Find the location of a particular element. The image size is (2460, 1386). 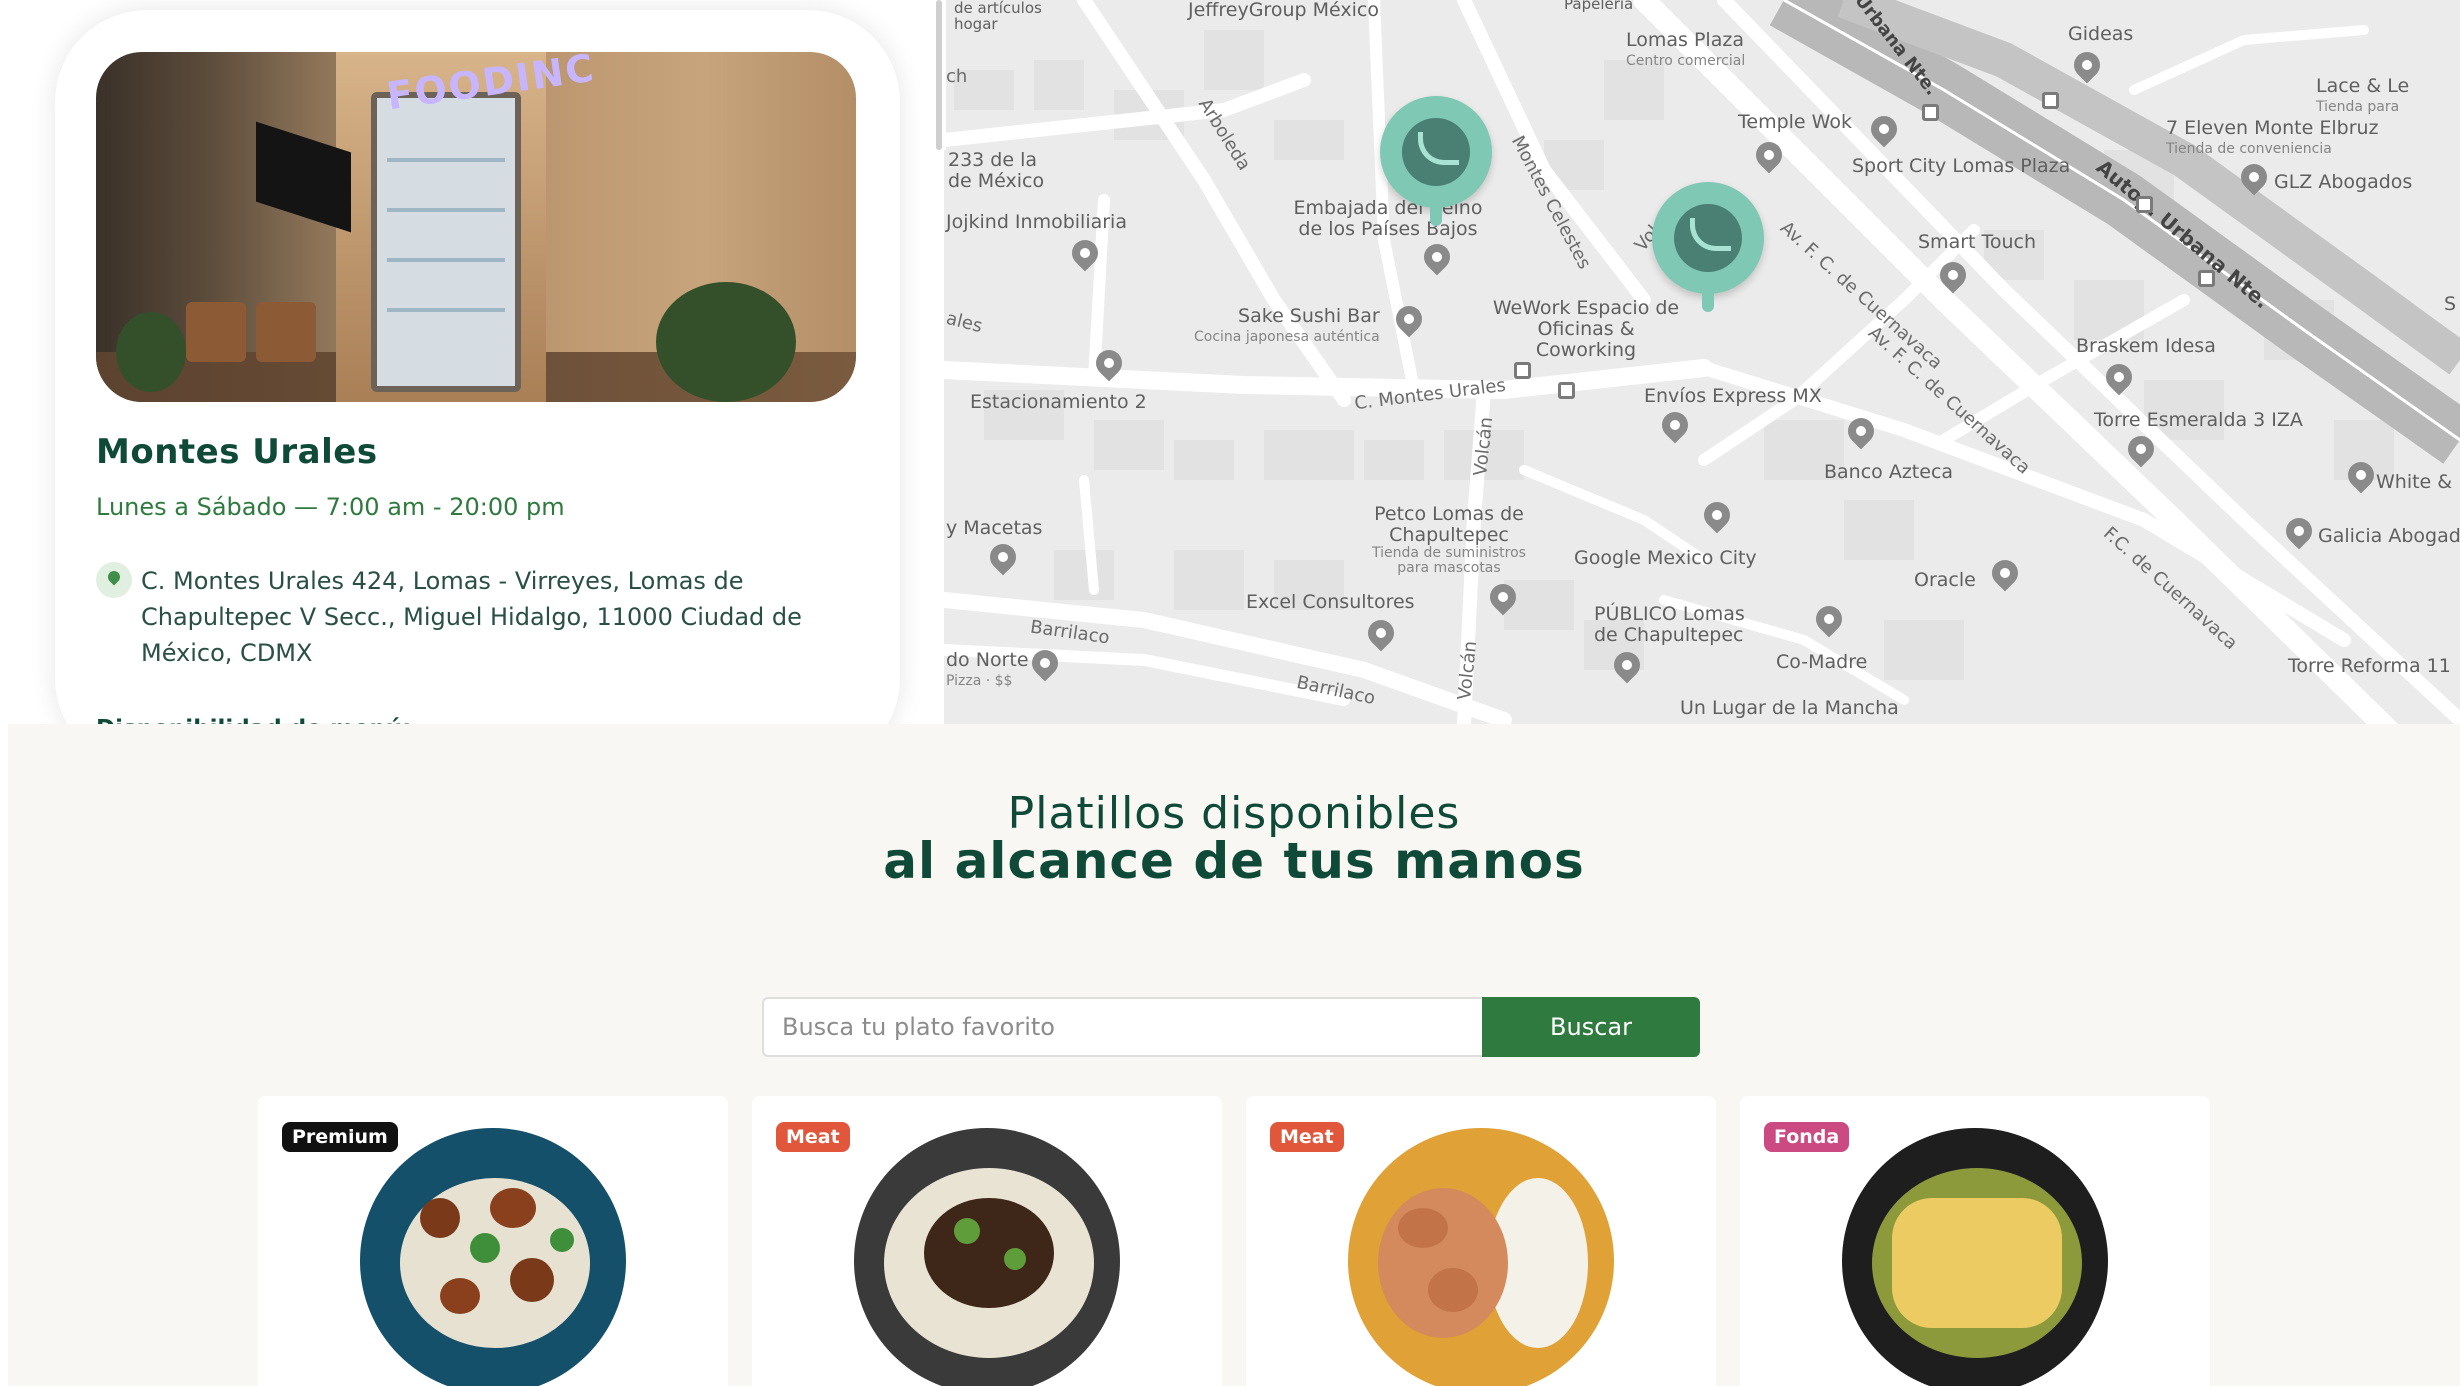

place-s-edge: S is located at coordinates (2450, 304).